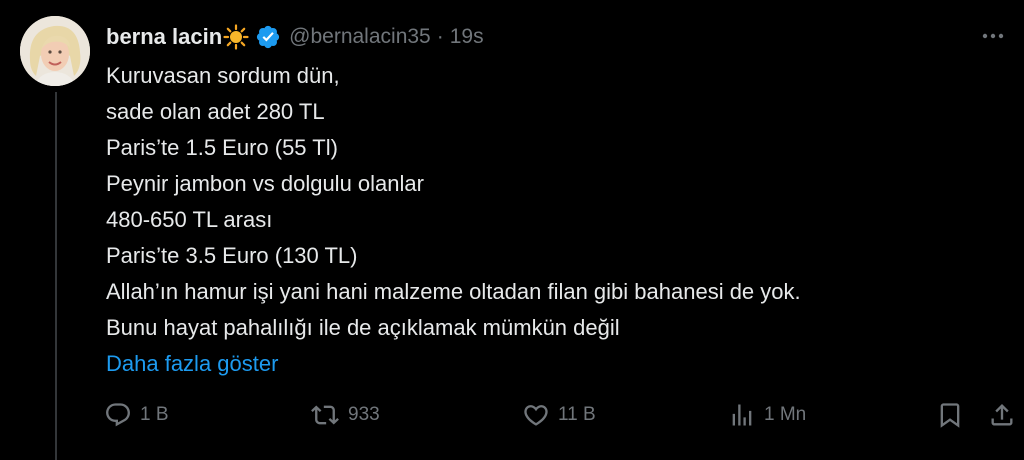  Describe the element at coordinates (785, 414) in the screenshot. I see `views-count: 1 Mn` at that location.